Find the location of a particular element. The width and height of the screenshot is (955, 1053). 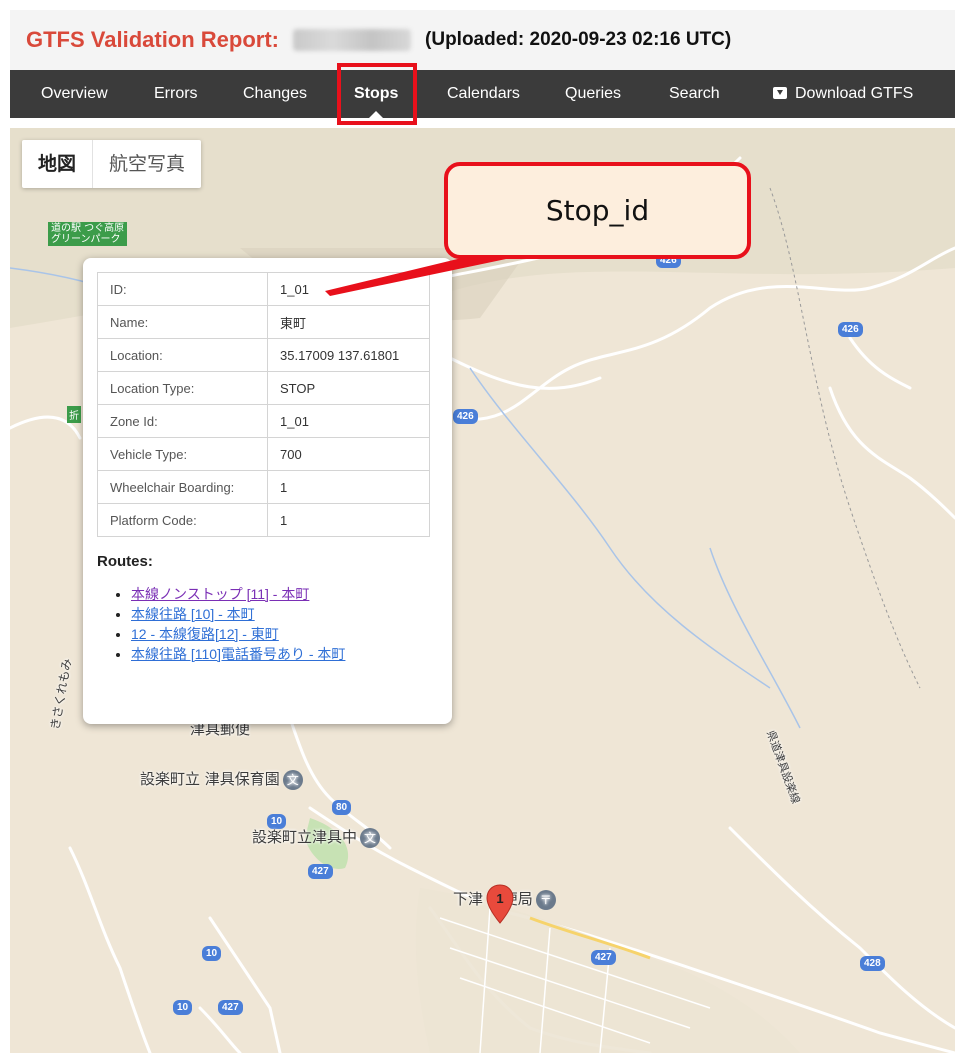

row-key: Name: is located at coordinates (182, 322).